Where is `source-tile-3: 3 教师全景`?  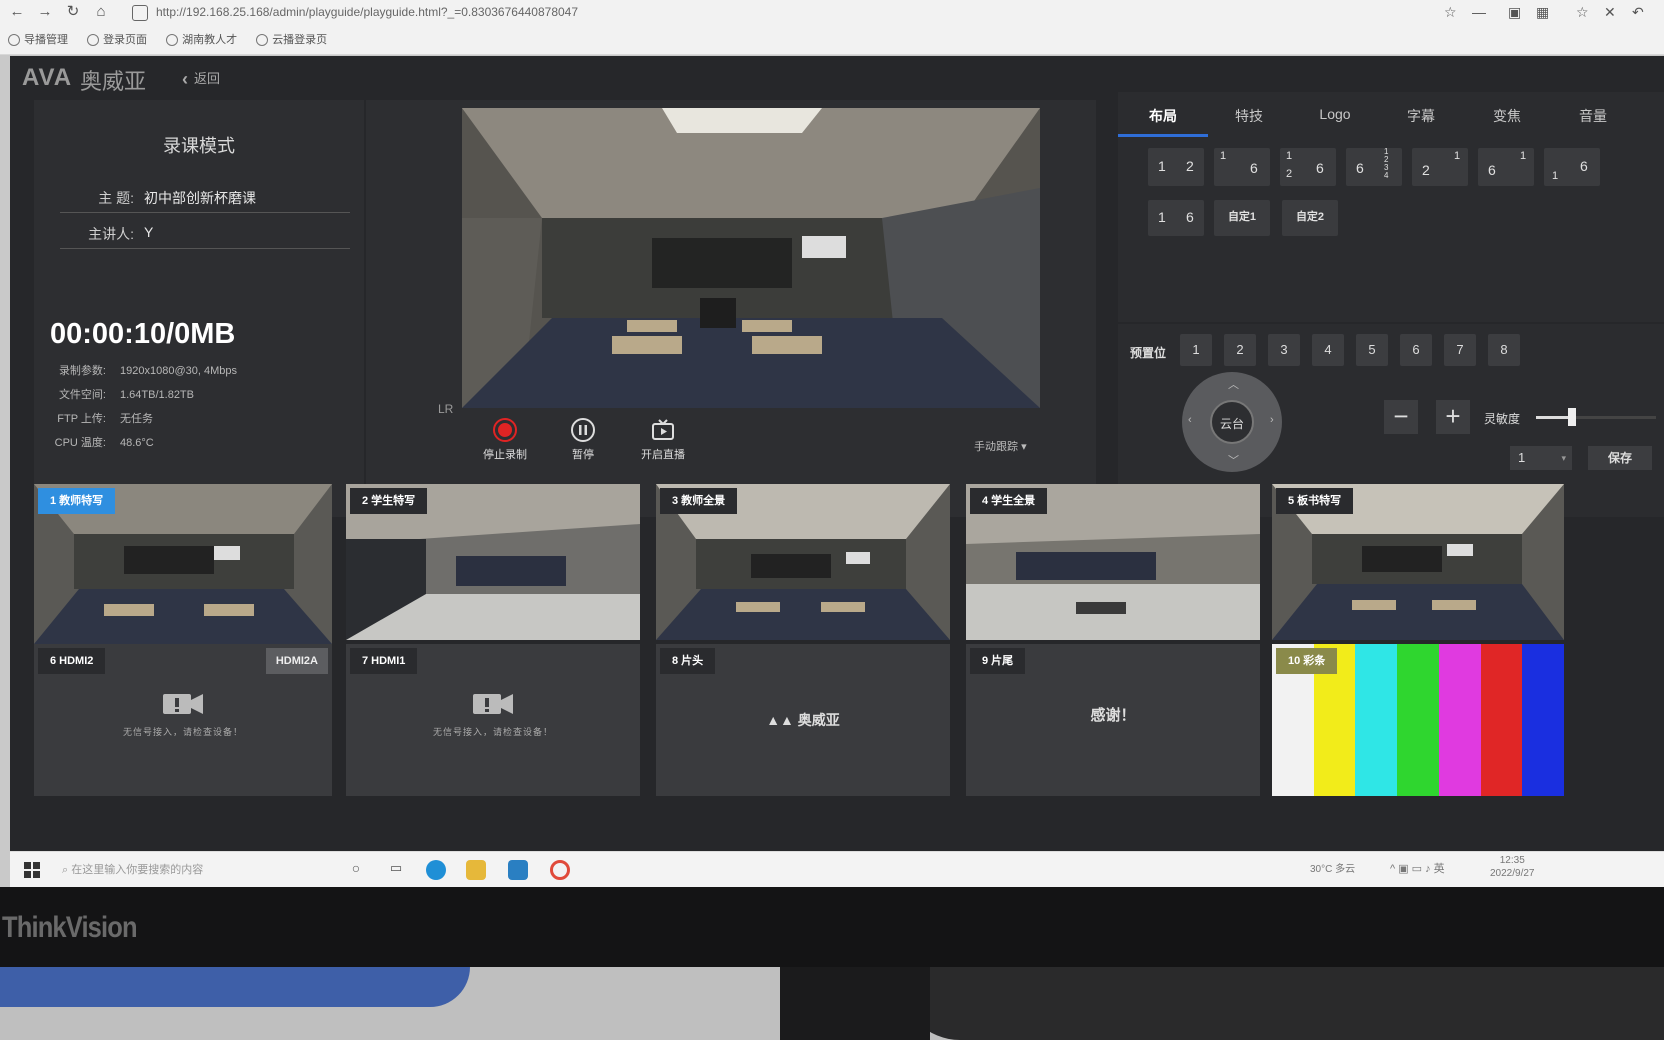
source-tile-3: 3 教师全景 is located at coordinates (803, 562).